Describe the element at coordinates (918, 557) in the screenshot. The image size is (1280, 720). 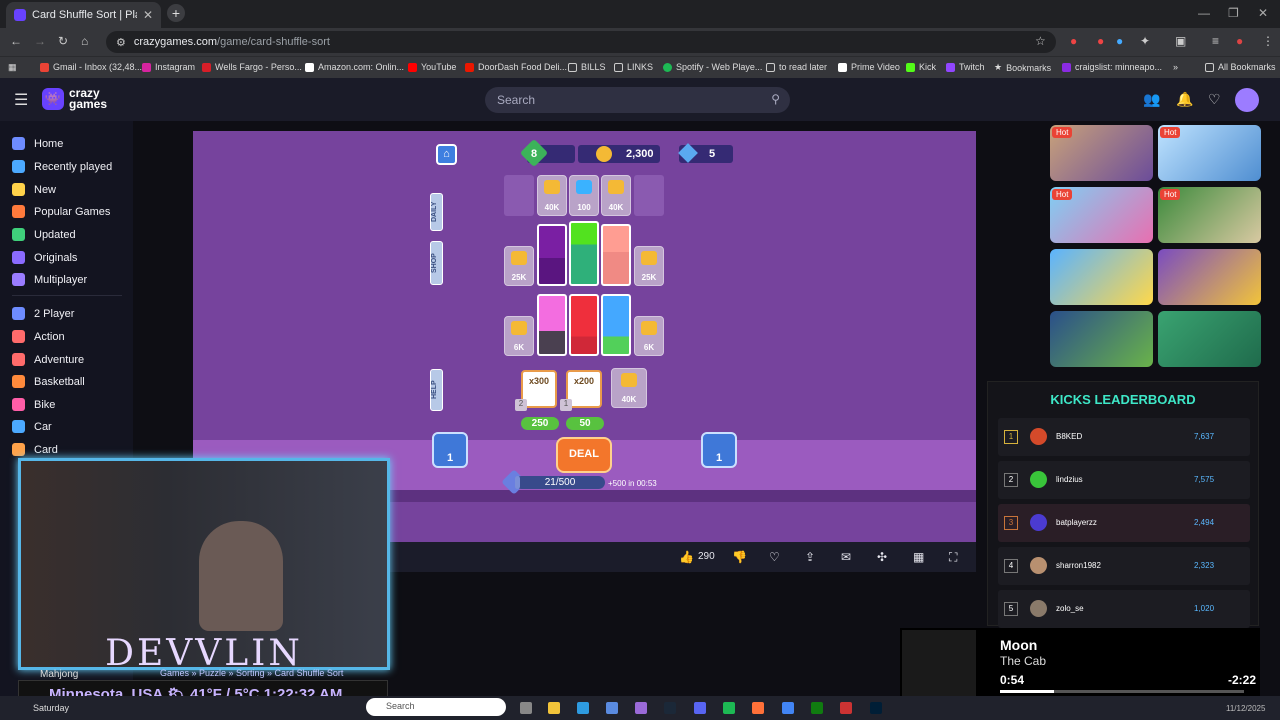
I see `theater-mode-icon: ▦` at that location.